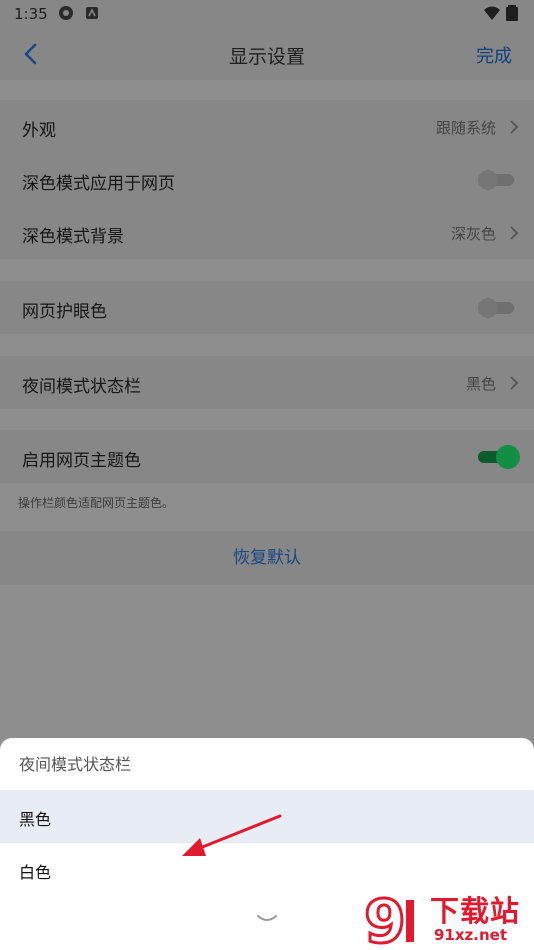  Describe the element at coordinates (267, 816) in the screenshot. I see `option-black: 黑色` at that location.